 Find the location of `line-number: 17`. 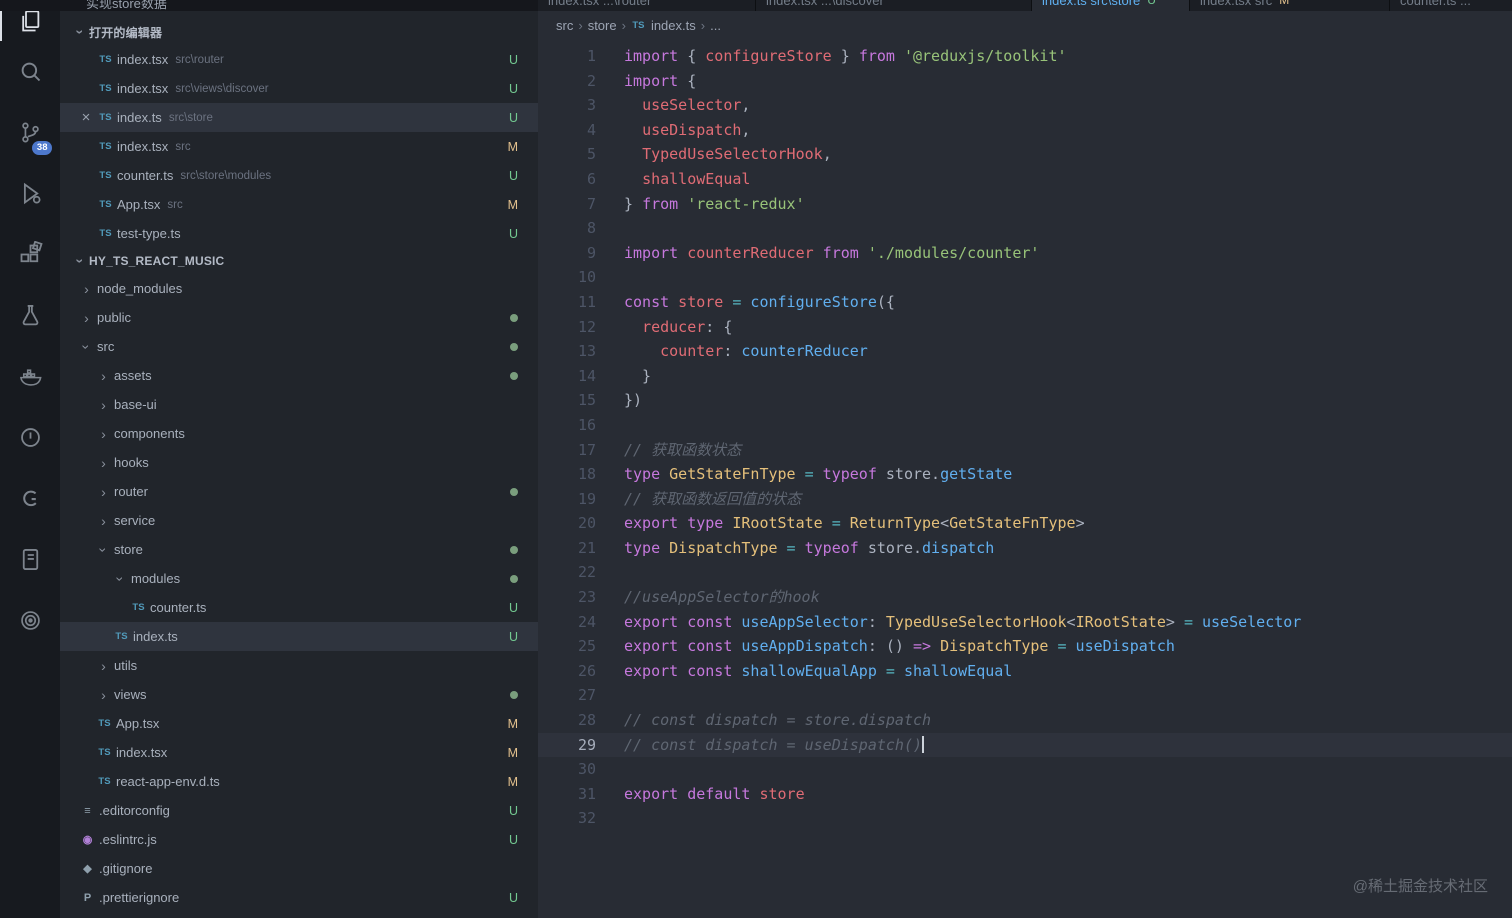

line-number: 17 is located at coordinates (586, 449).